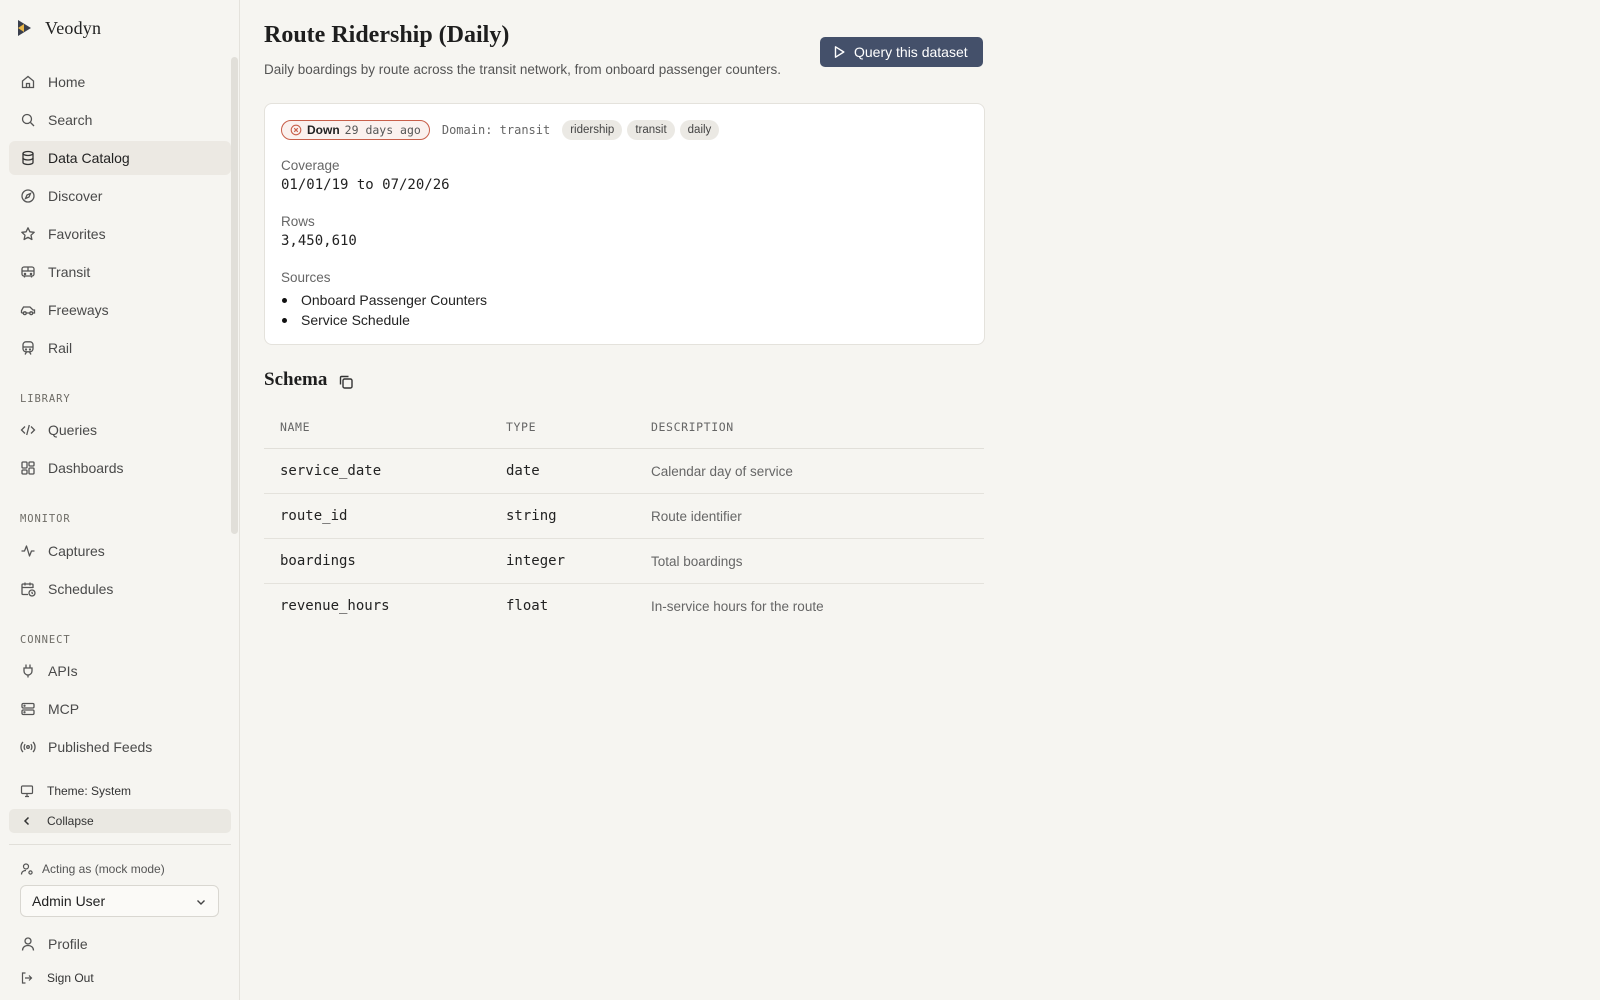 The image size is (1600, 1000). Describe the element at coordinates (120, 978) in the screenshot. I see `sign-out-button: Sign Out` at that location.